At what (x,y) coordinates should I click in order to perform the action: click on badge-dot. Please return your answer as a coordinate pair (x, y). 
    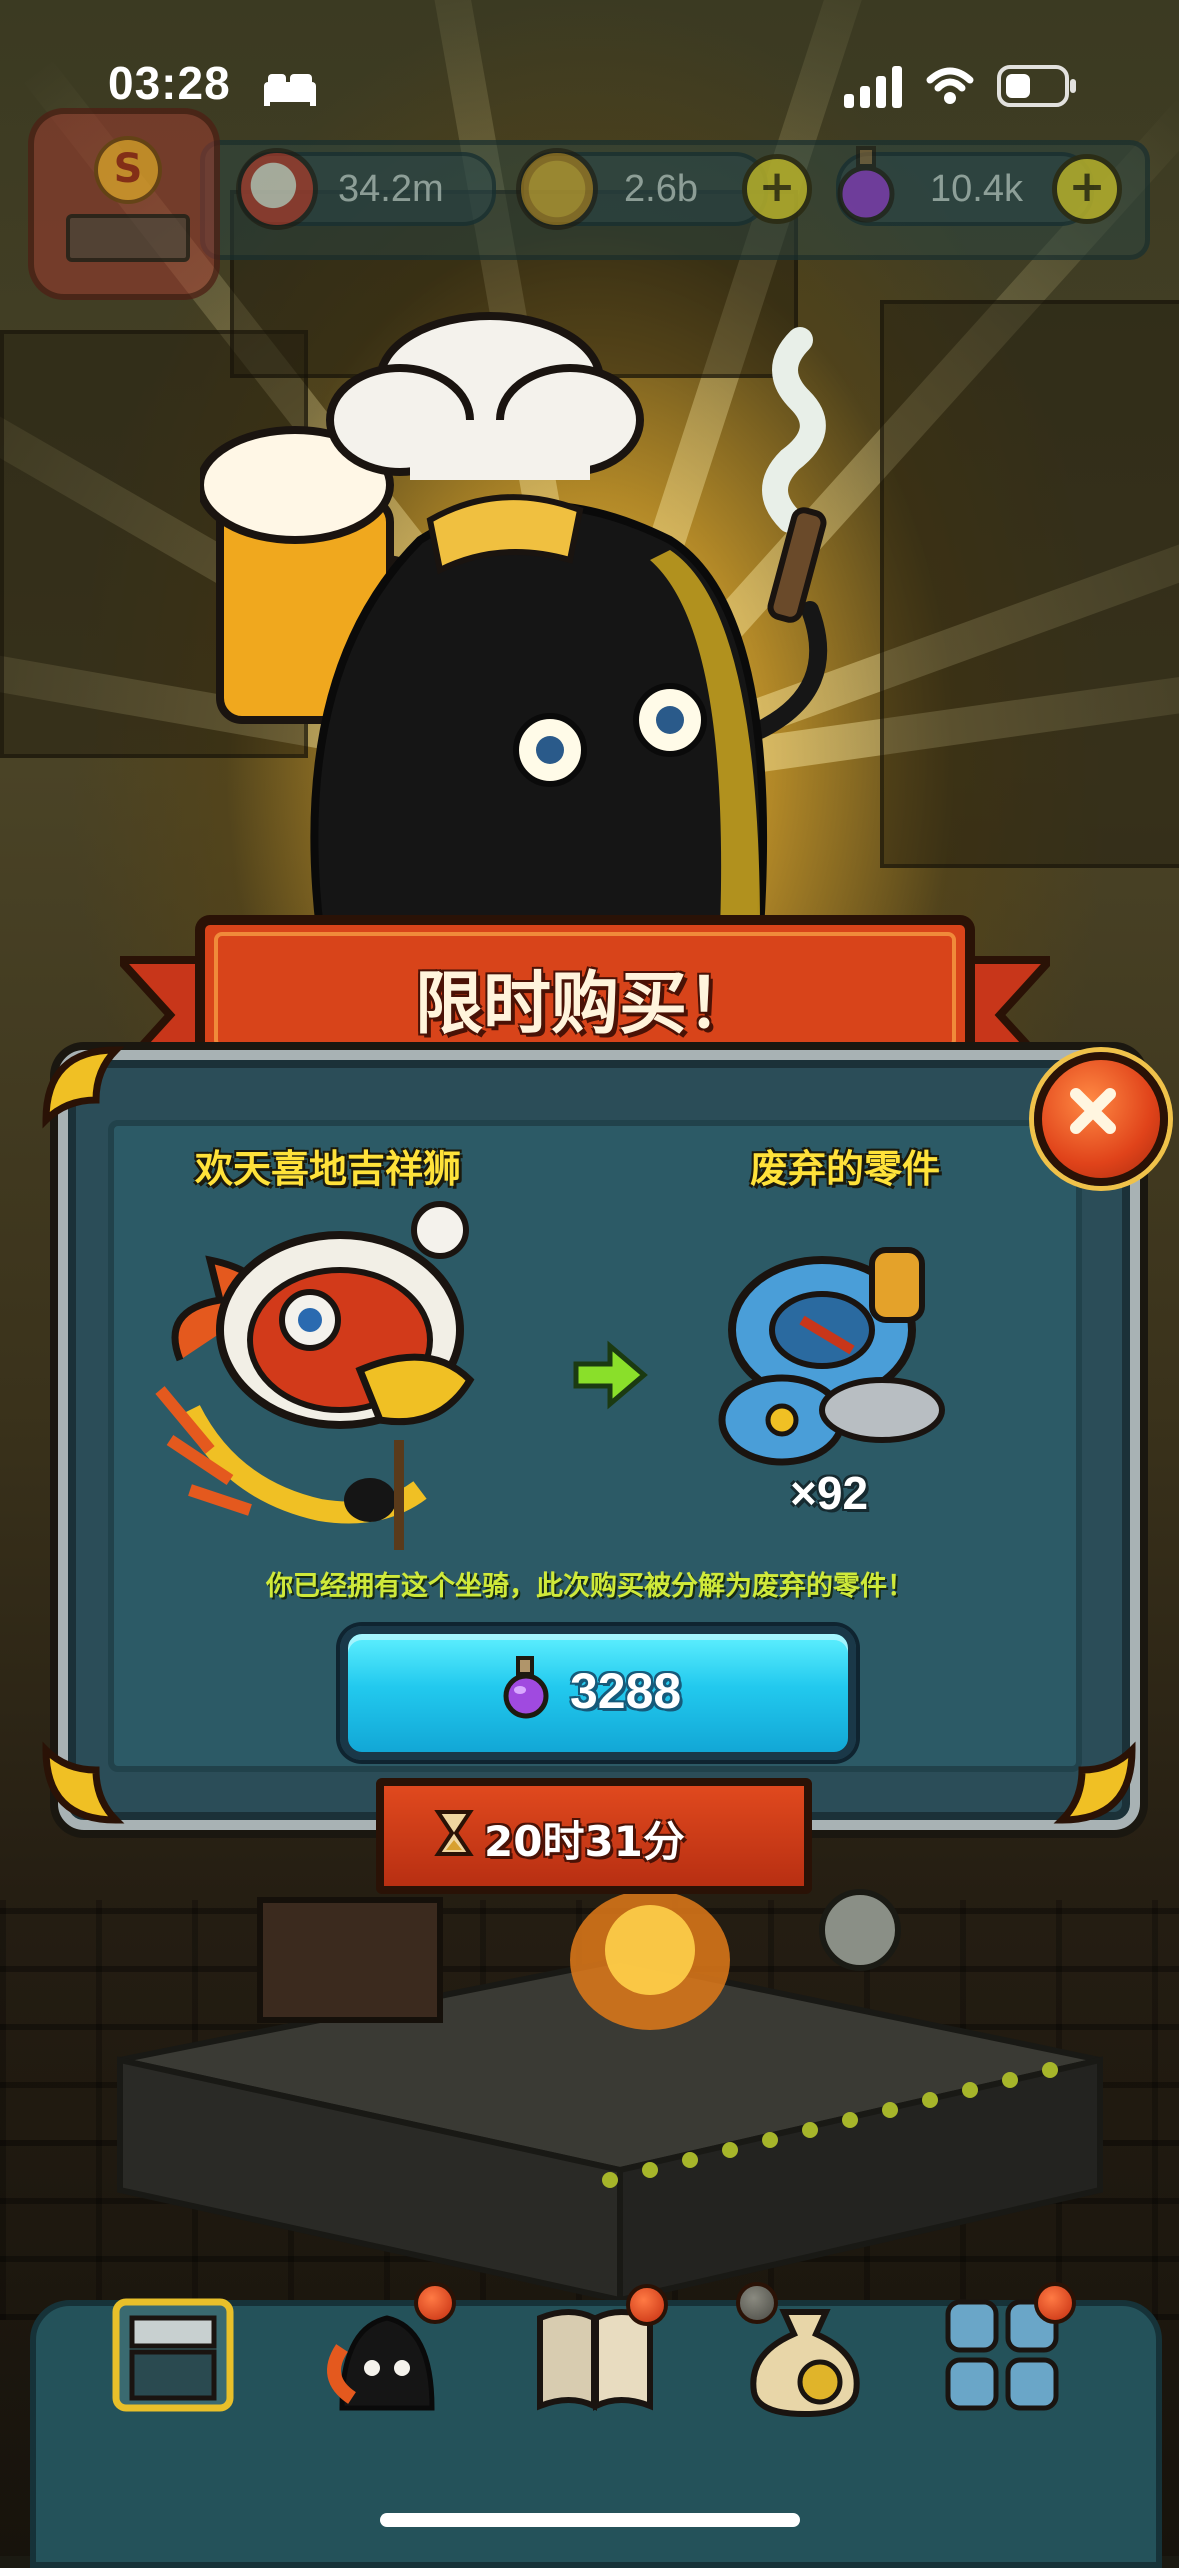
    Looking at the image, I should click on (757, 2303).